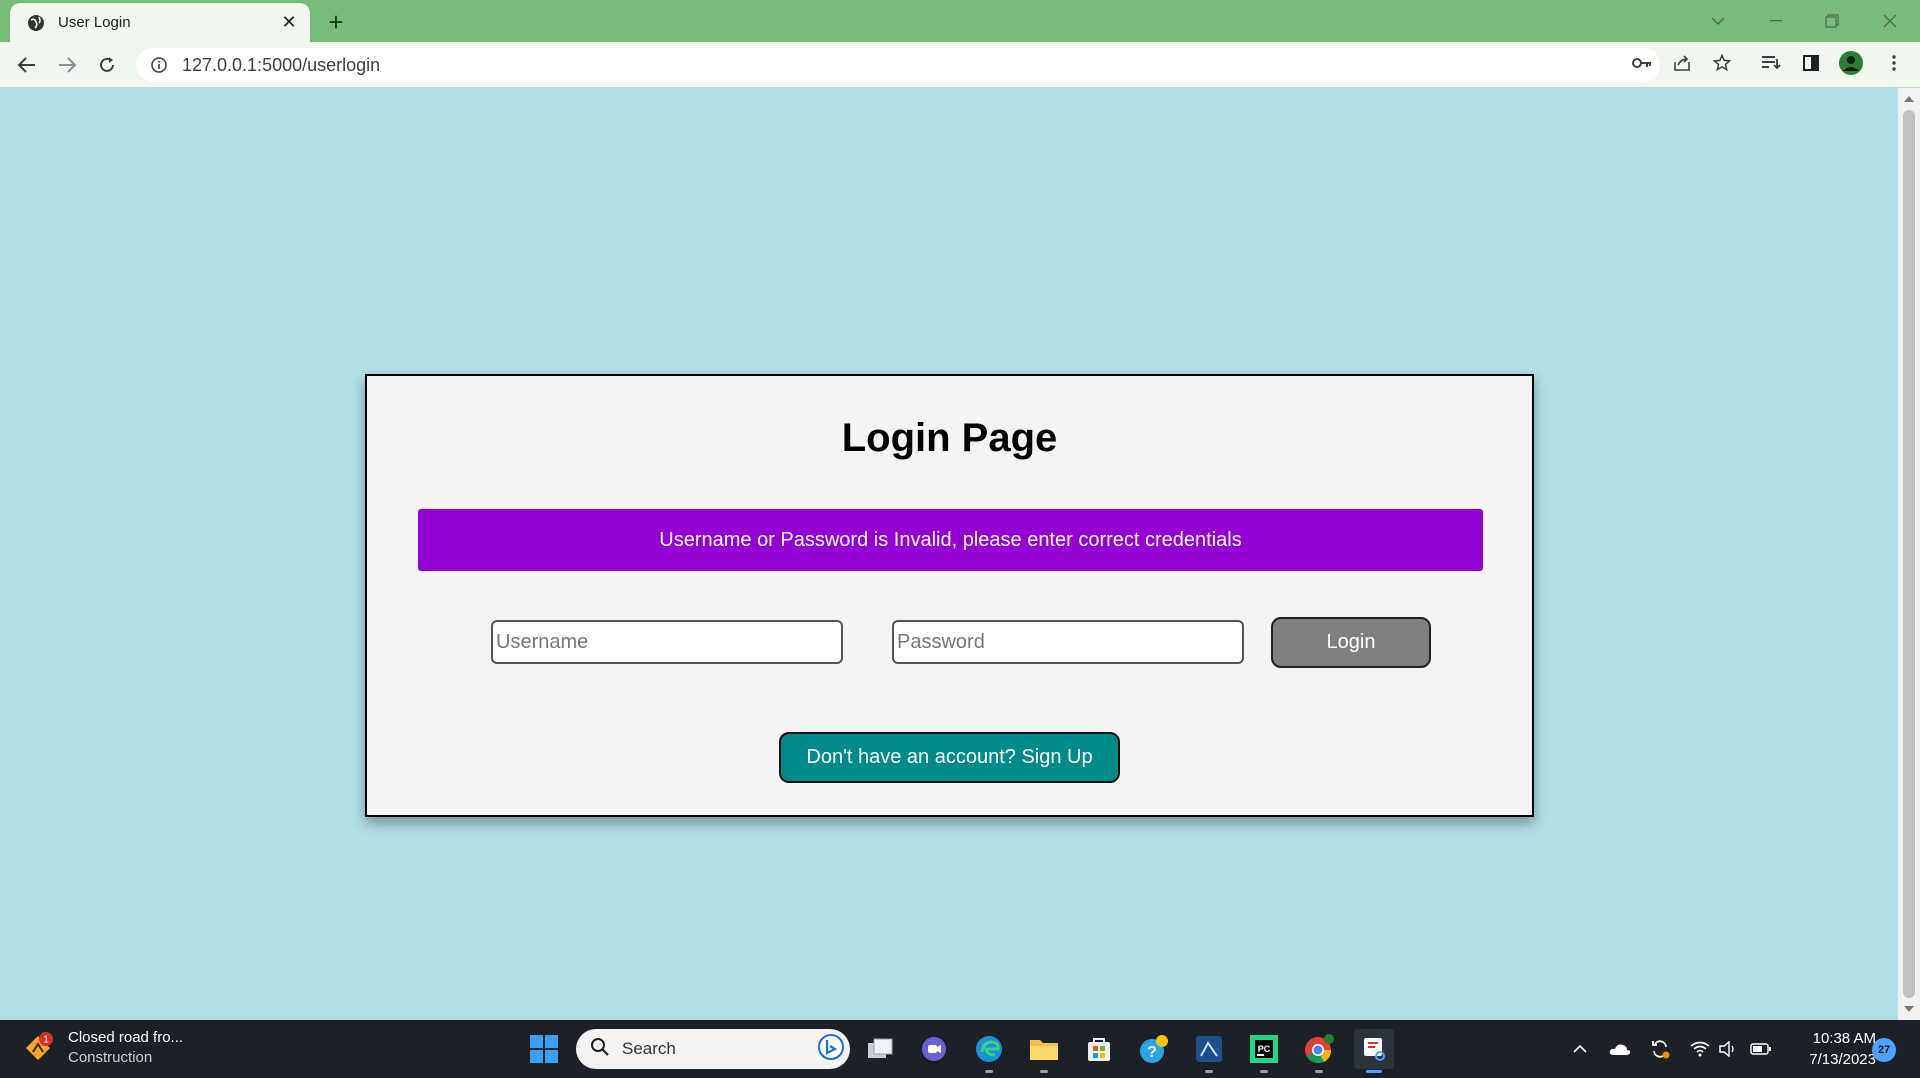  Describe the element at coordinates (336, 22) in the screenshot. I see `new-tab-button: +` at that location.